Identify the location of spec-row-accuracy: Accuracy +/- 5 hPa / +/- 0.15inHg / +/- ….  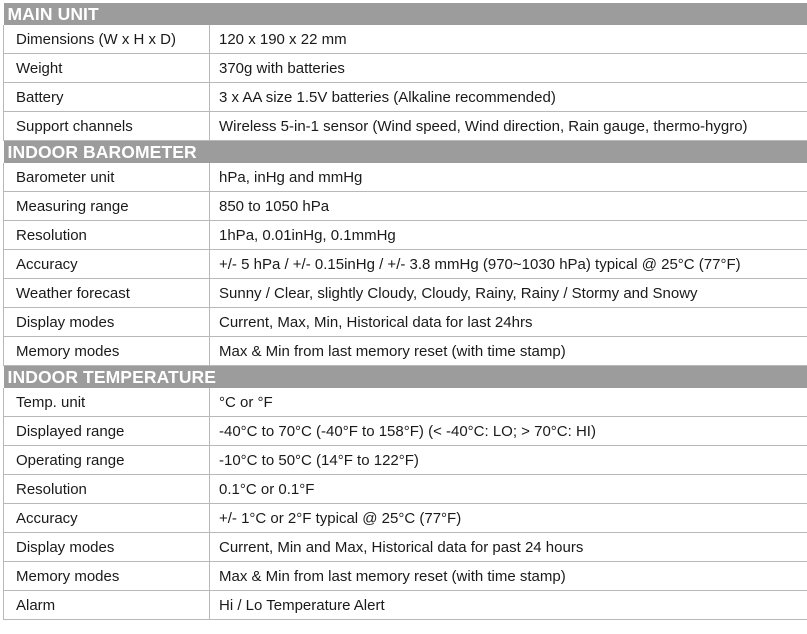
(405, 264).